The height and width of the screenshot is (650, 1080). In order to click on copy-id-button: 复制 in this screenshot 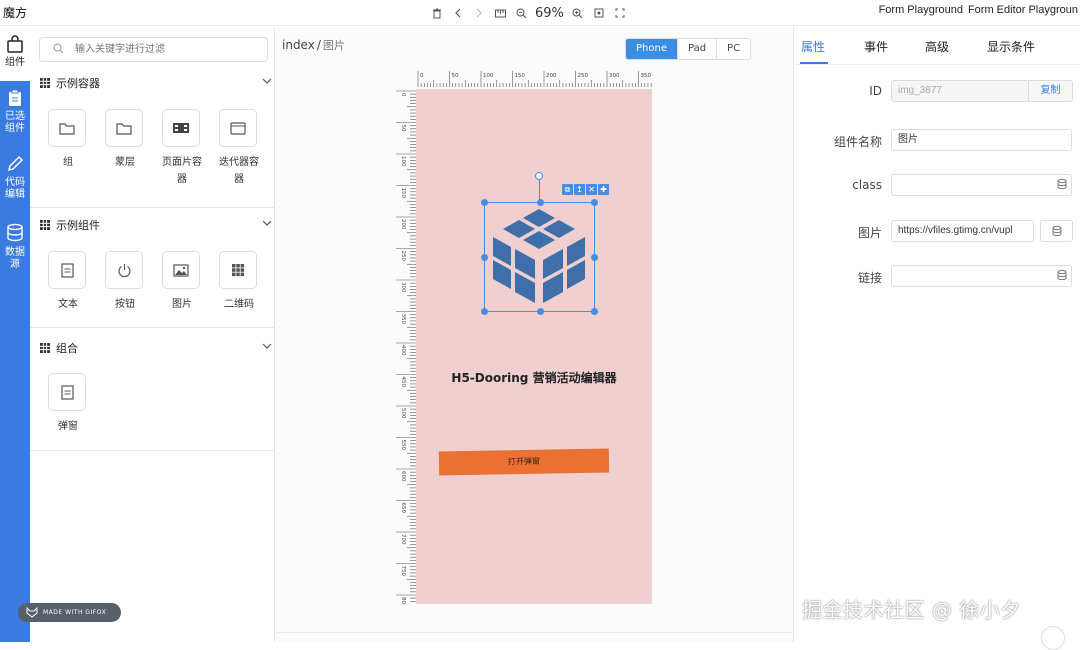, I will do `click(1050, 91)`.